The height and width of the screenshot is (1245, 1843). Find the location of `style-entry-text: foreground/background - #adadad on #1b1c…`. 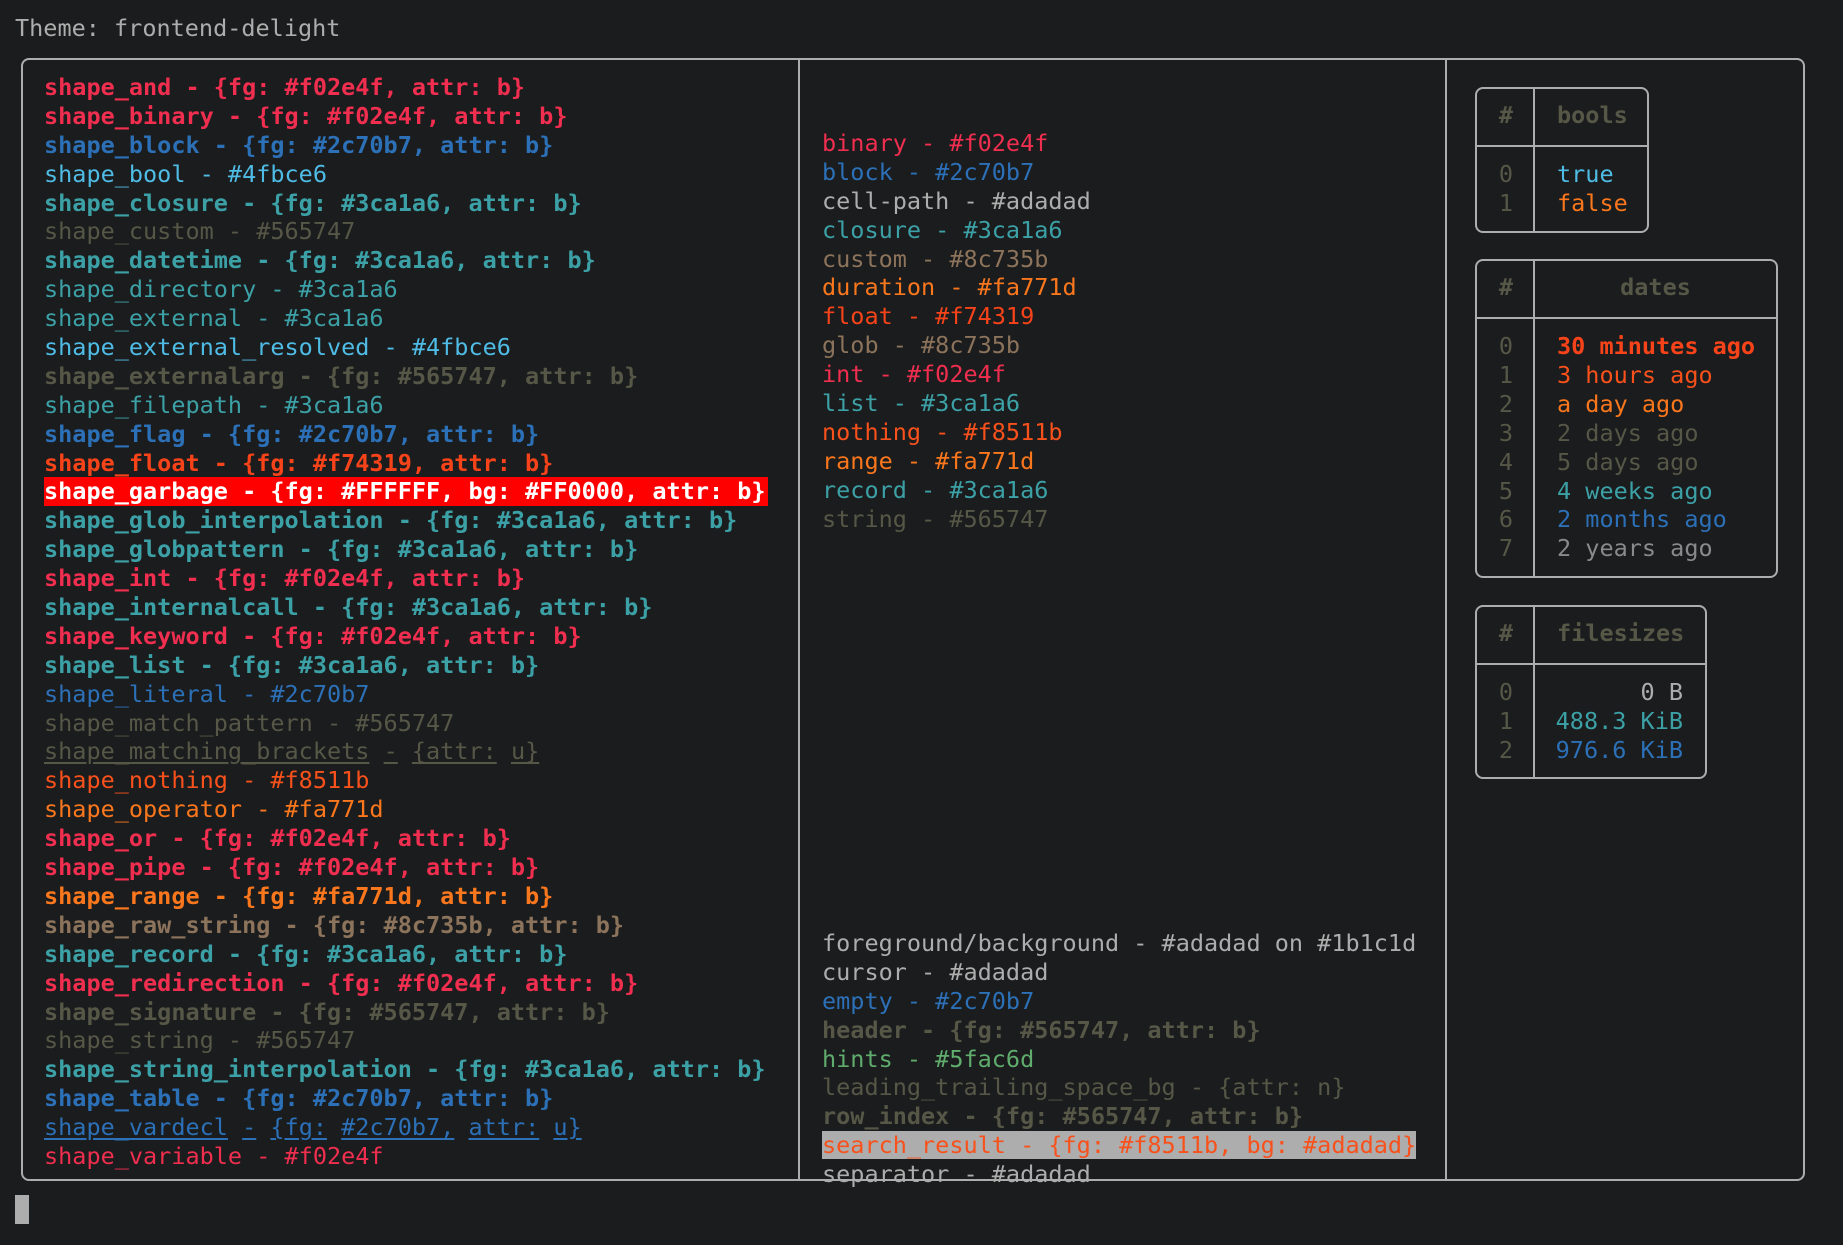

style-entry-text: foreground/background - #adadad on #1b1c… is located at coordinates (1119, 943).